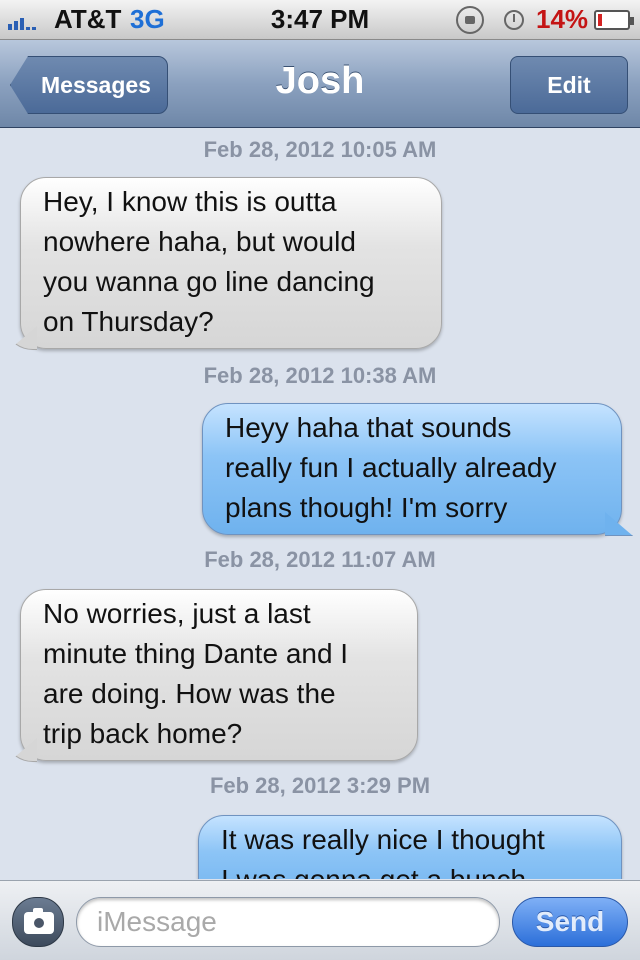 Image resolution: width=640 pixels, height=960 pixels. I want to click on rotation-lock-icon, so click(470, 20).